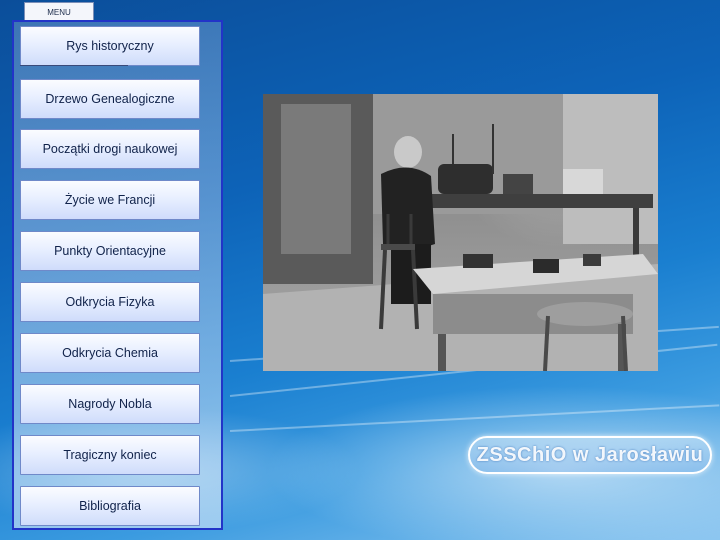  I want to click on active-underline, so click(74, 65).